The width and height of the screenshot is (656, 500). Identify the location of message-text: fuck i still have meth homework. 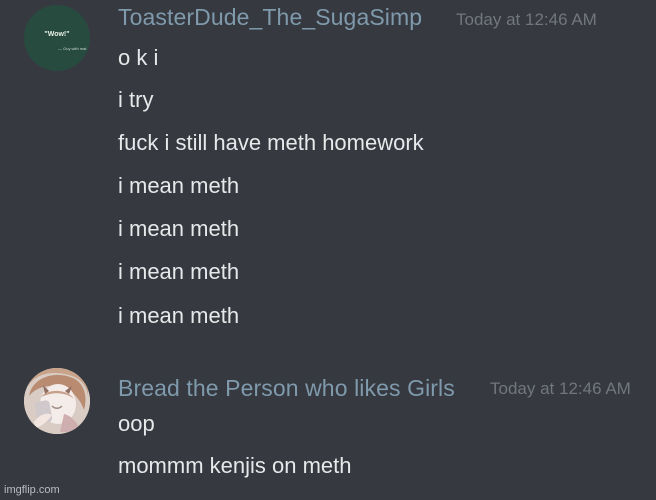
(271, 142).